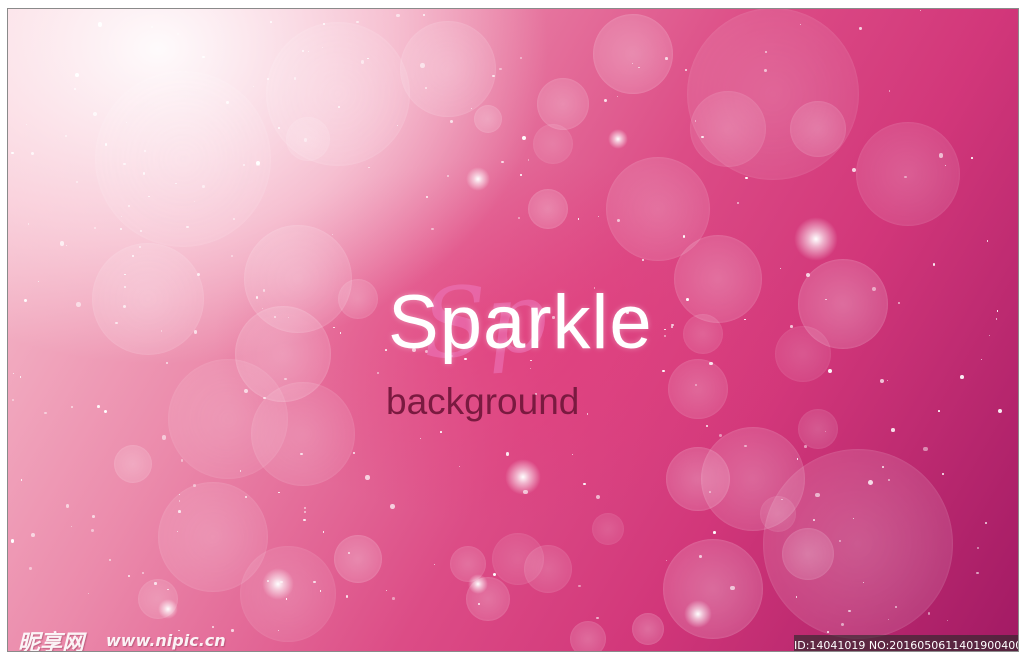 The height and width of the screenshot is (658, 1024). I want to click on subheadline-text: background, so click(483, 401).